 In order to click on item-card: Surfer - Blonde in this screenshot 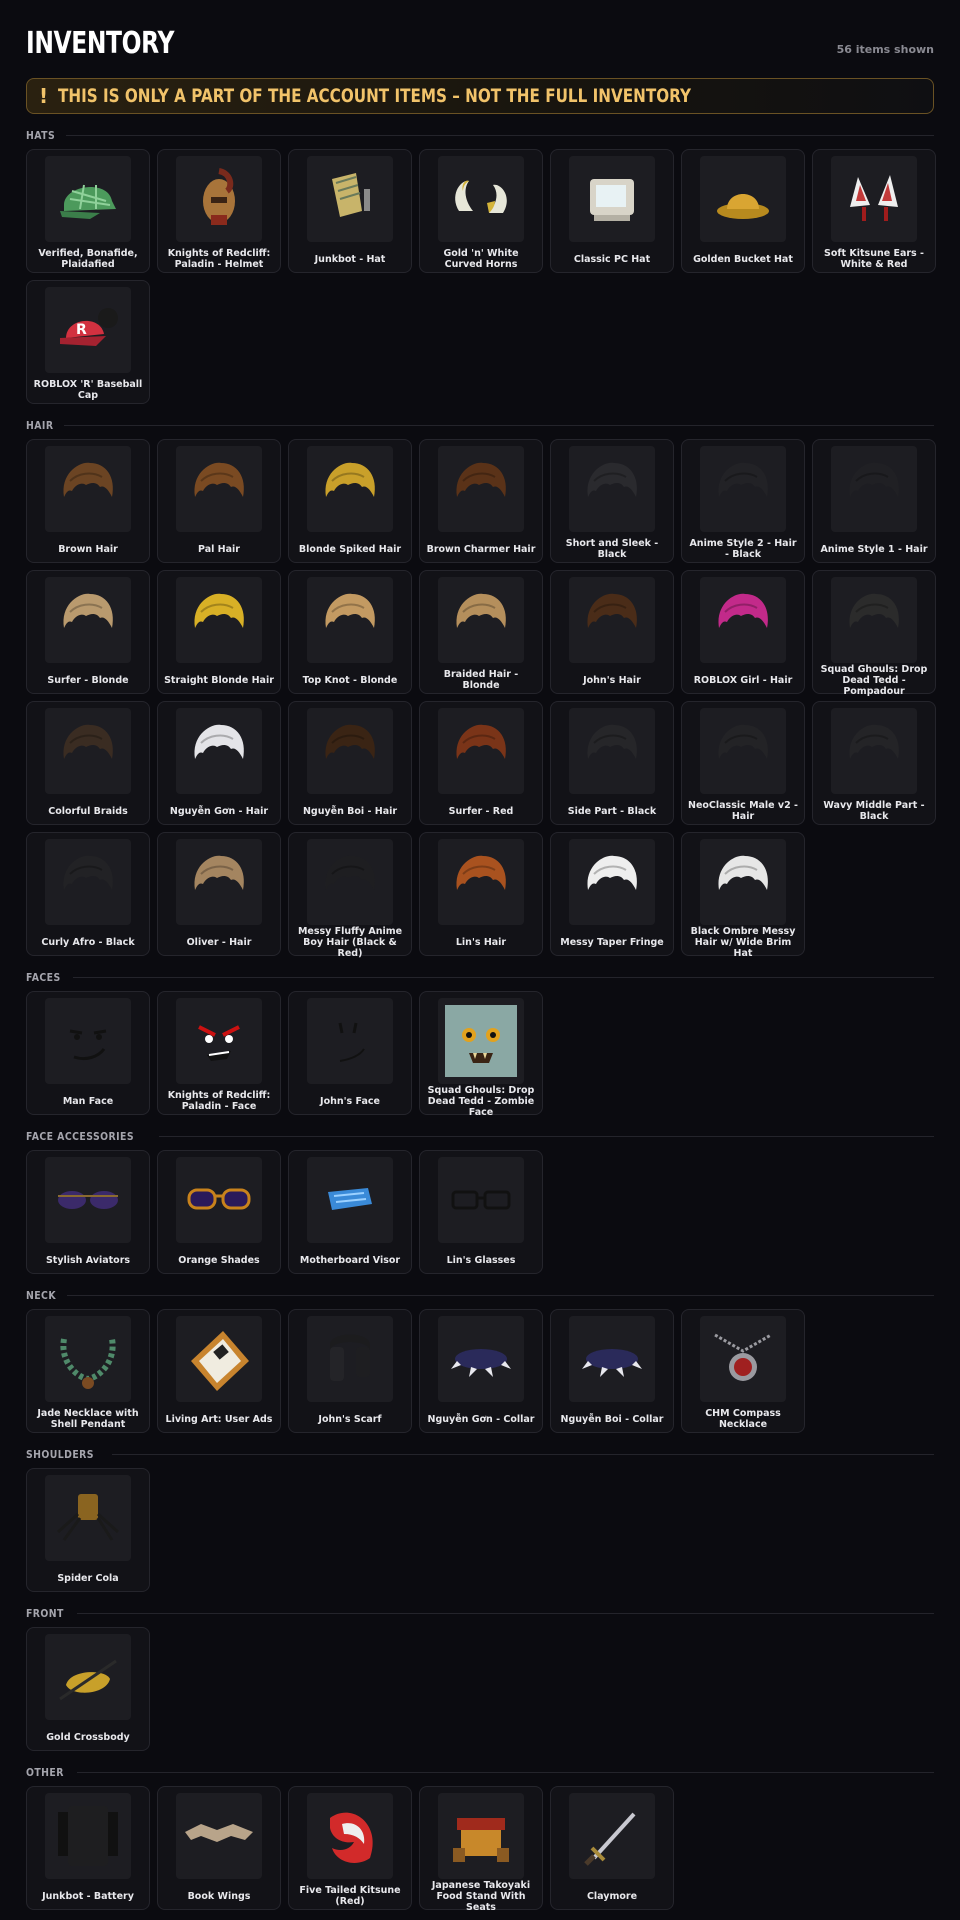, I will do `click(88, 632)`.